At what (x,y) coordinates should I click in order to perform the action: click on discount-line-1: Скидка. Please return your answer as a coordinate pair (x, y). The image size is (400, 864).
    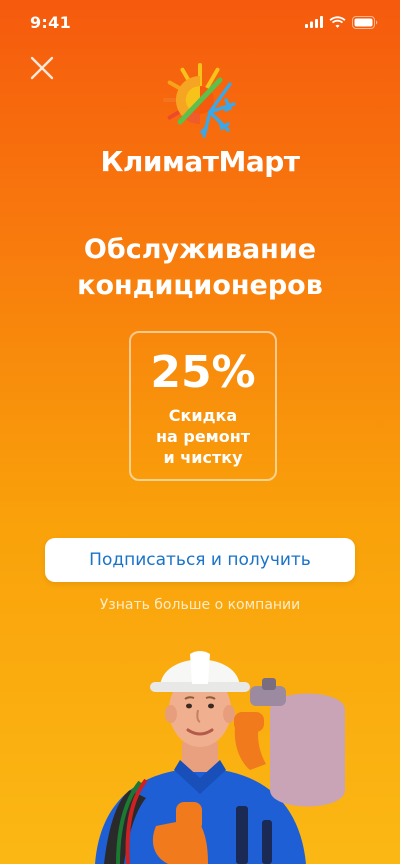
    Looking at the image, I should click on (203, 415).